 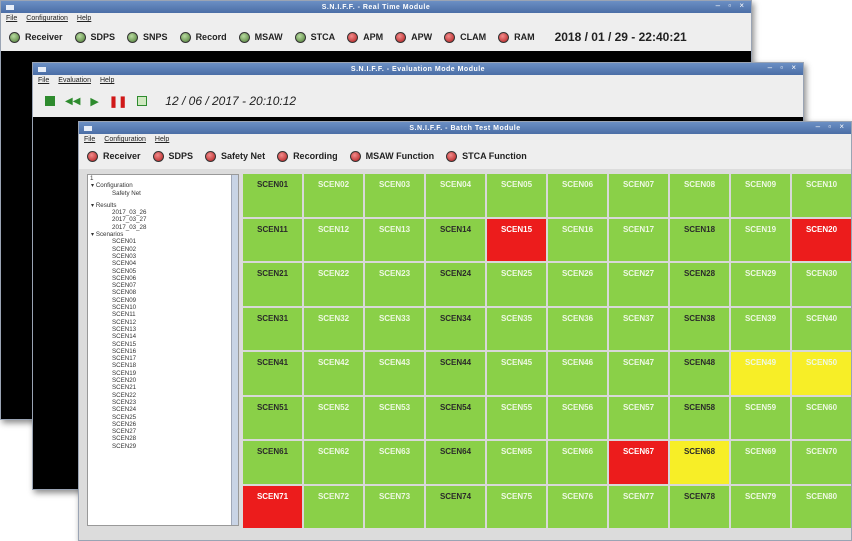 I want to click on scenario-cell: SCEN16, so click(x=577, y=239).